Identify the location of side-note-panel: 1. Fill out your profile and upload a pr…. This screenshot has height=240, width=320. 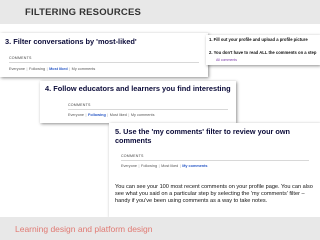
(263, 50).